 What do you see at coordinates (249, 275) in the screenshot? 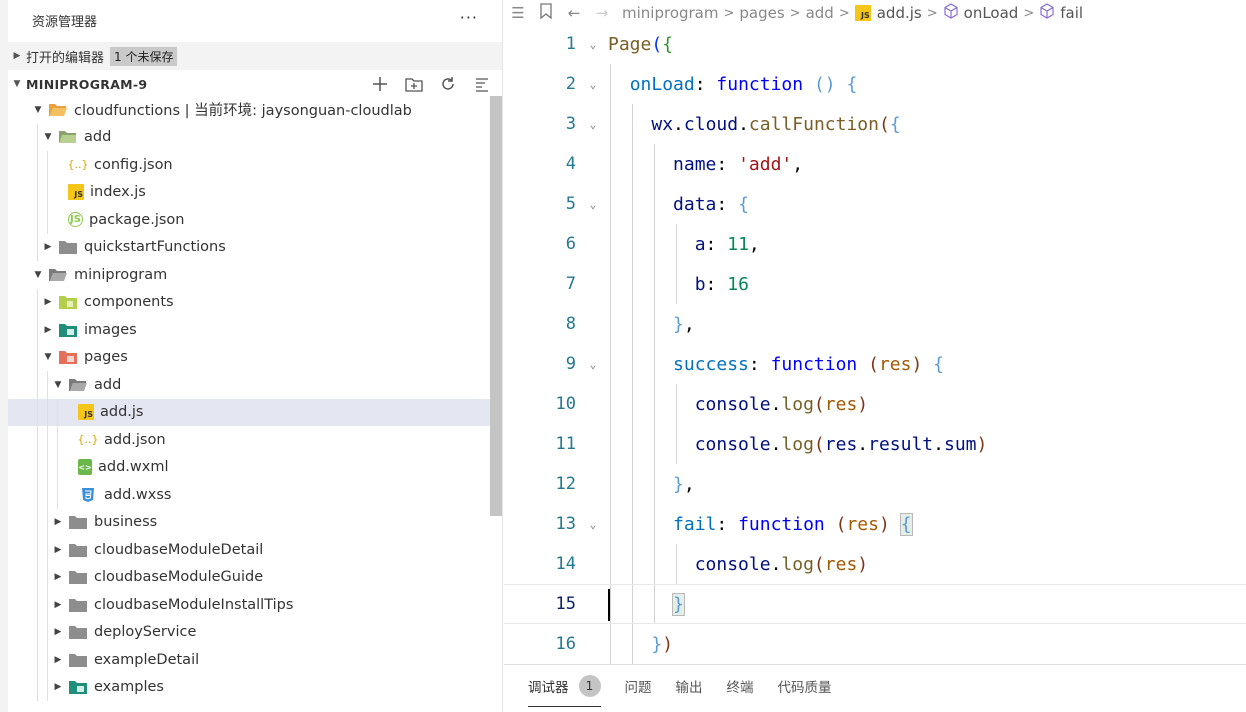
I see `tree-item-miniprogram: ▼ miniprogram` at bounding box center [249, 275].